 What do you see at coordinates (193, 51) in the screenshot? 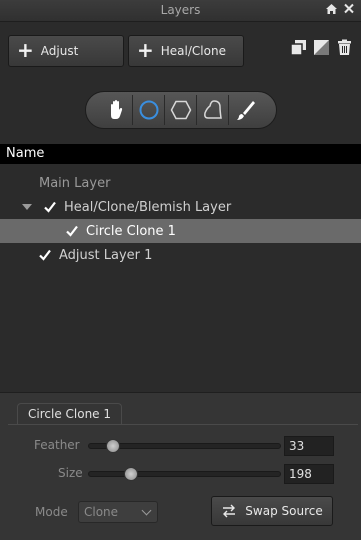
I see `add-heal-clone-label: Heal/Clone` at bounding box center [193, 51].